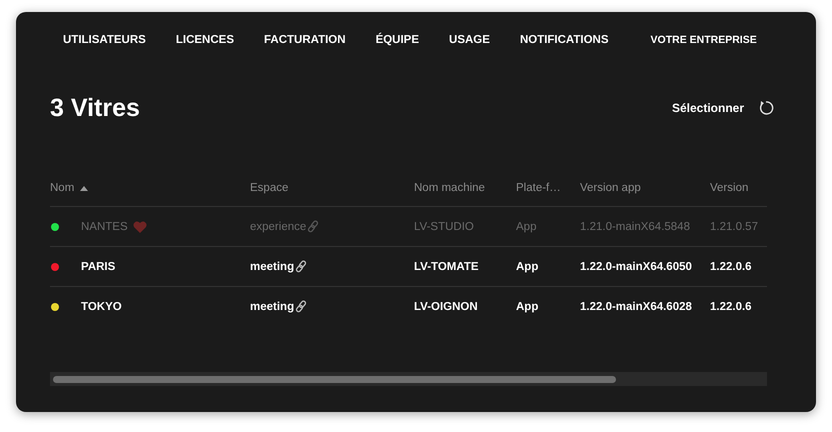  I want to click on column-header: Nom, so click(62, 188).